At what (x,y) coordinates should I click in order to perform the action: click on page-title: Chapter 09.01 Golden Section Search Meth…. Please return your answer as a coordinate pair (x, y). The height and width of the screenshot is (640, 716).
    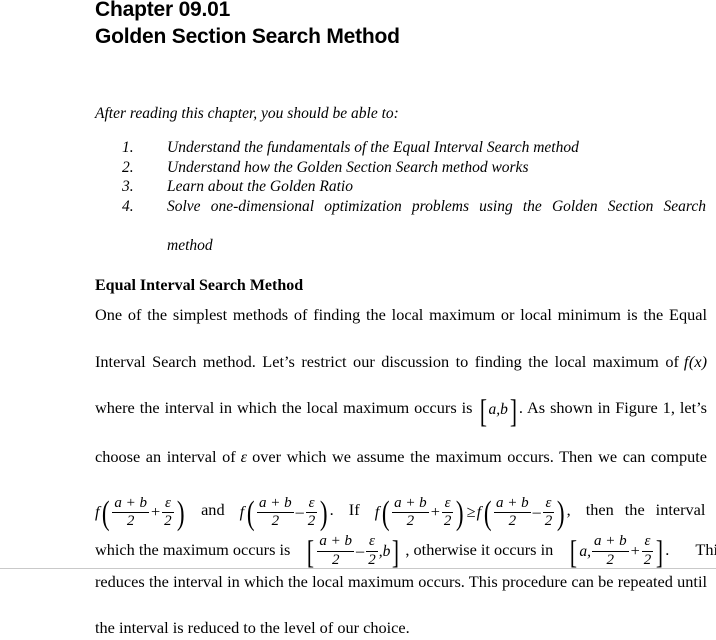
    Looking at the image, I should click on (401, 25).